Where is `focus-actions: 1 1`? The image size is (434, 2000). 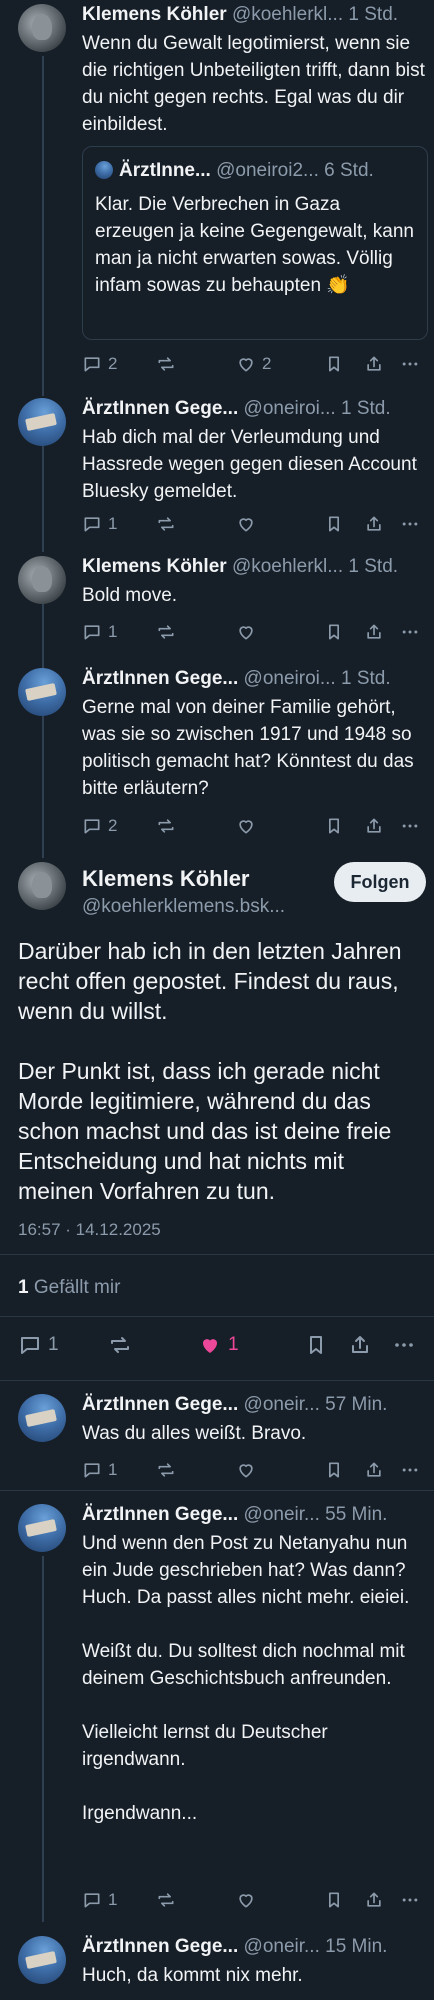
focus-actions: 1 1 is located at coordinates (220, 1347).